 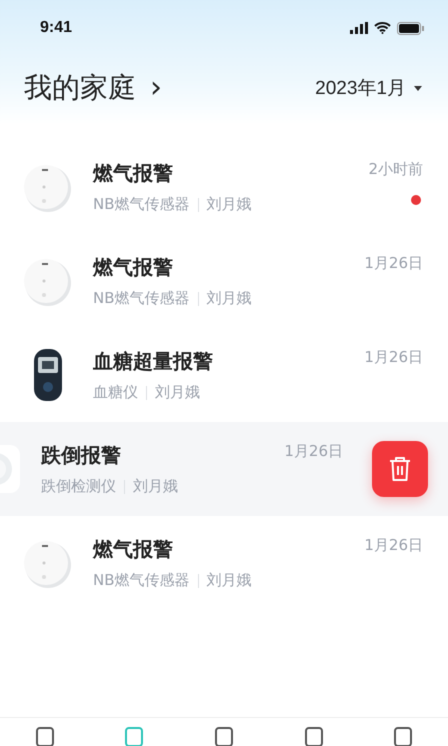 I want to click on alert-row: 跌倒报警 跌倒检测仪 刘月娥 1月26日, so click(x=224, y=469).